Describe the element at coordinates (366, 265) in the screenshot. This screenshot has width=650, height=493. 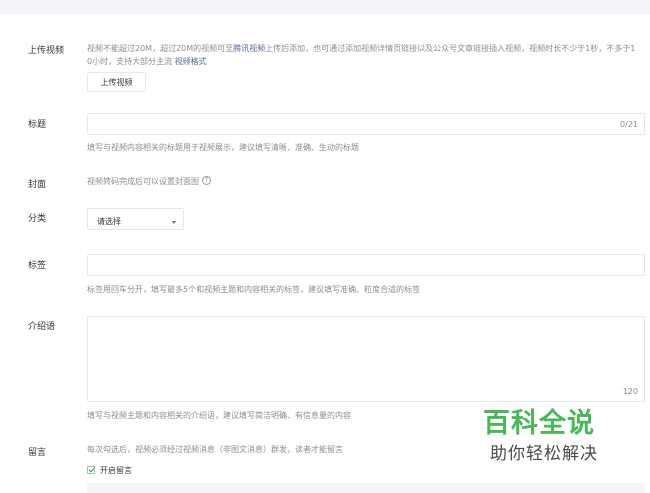
I see `tags-input` at that location.